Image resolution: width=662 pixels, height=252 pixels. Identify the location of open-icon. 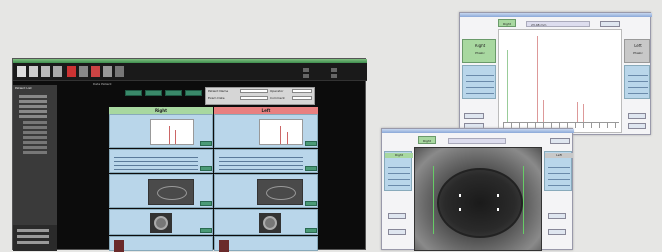
(21, 71).